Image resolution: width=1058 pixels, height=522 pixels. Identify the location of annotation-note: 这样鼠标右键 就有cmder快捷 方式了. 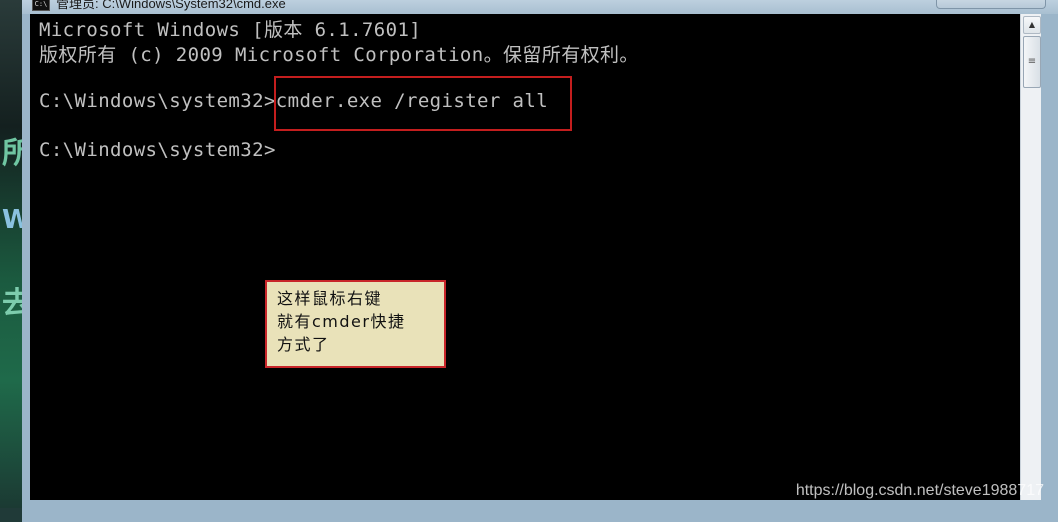
(355, 324).